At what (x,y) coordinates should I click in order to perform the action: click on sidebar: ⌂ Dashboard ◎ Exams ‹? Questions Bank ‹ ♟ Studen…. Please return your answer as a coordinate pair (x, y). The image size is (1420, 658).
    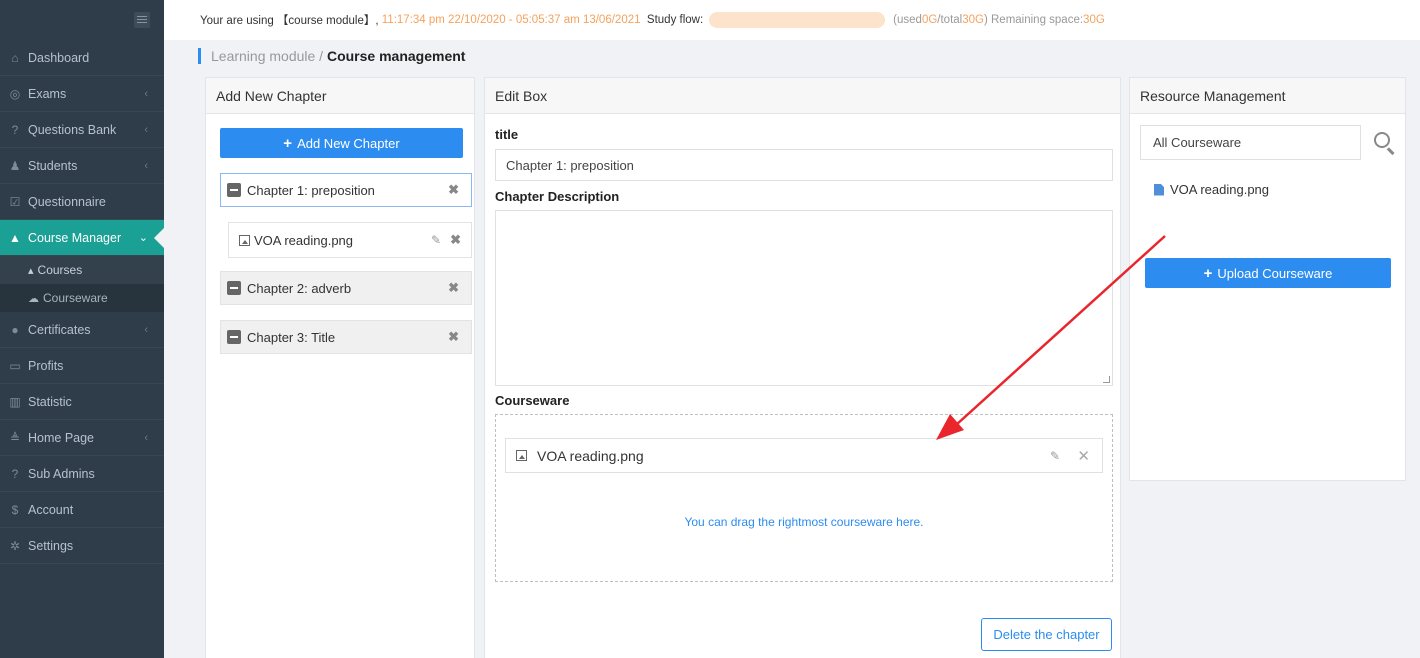
    Looking at the image, I should click on (82, 329).